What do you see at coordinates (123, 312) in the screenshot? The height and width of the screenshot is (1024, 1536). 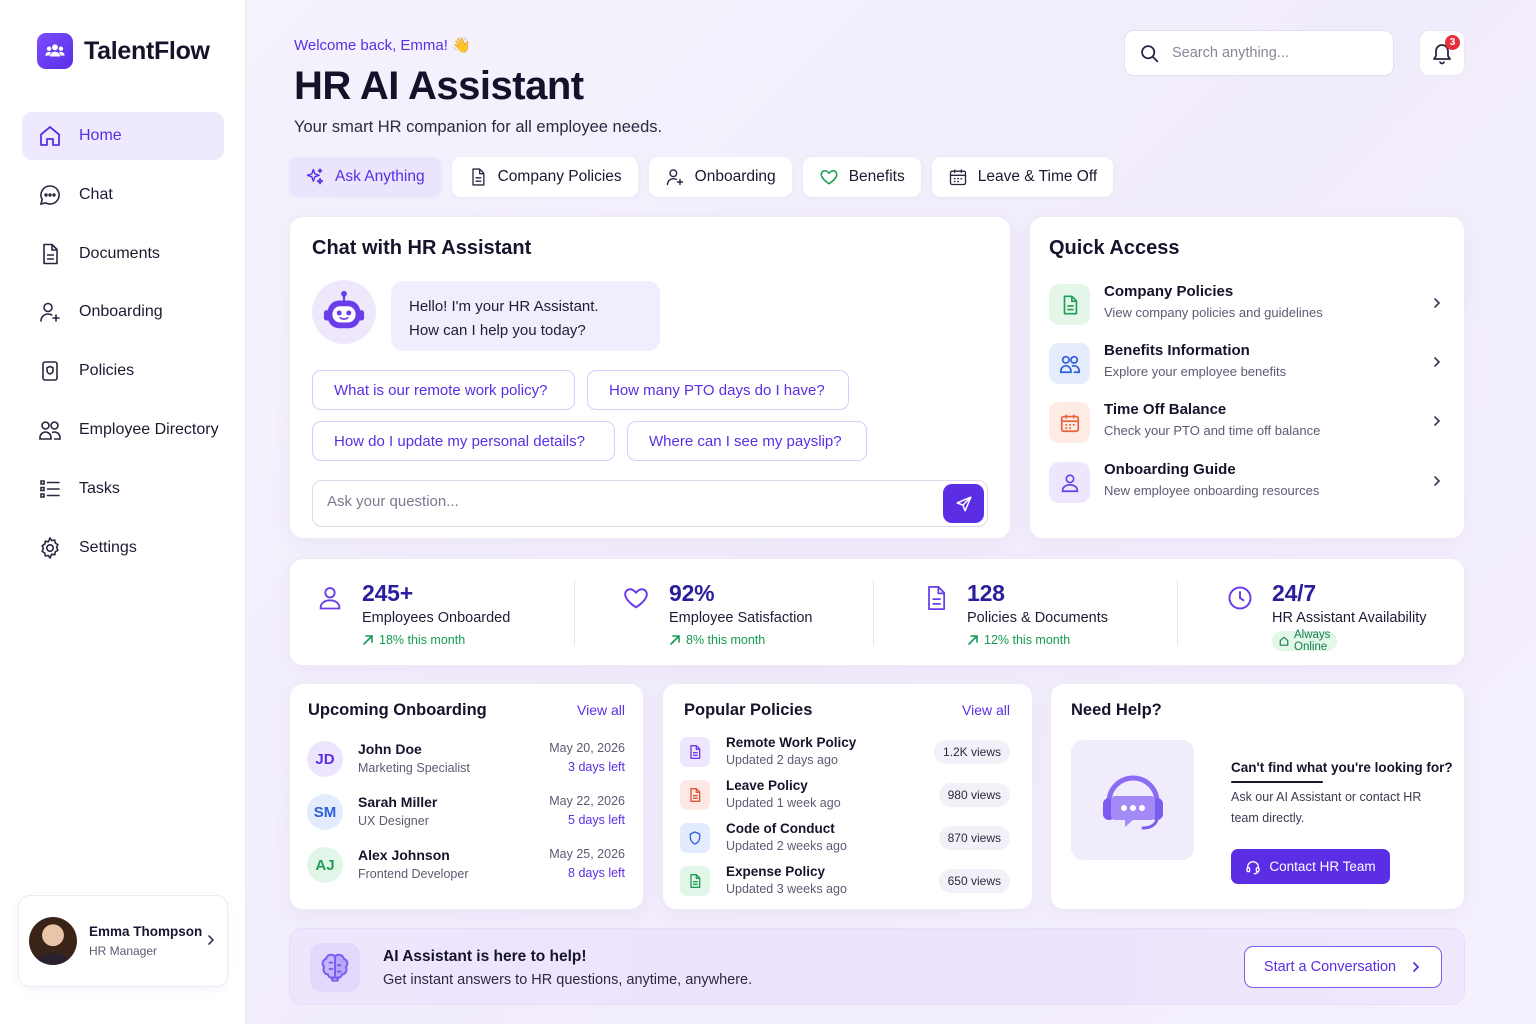 I see `sidebar-item-onboarding: Onboarding` at bounding box center [123, 312].